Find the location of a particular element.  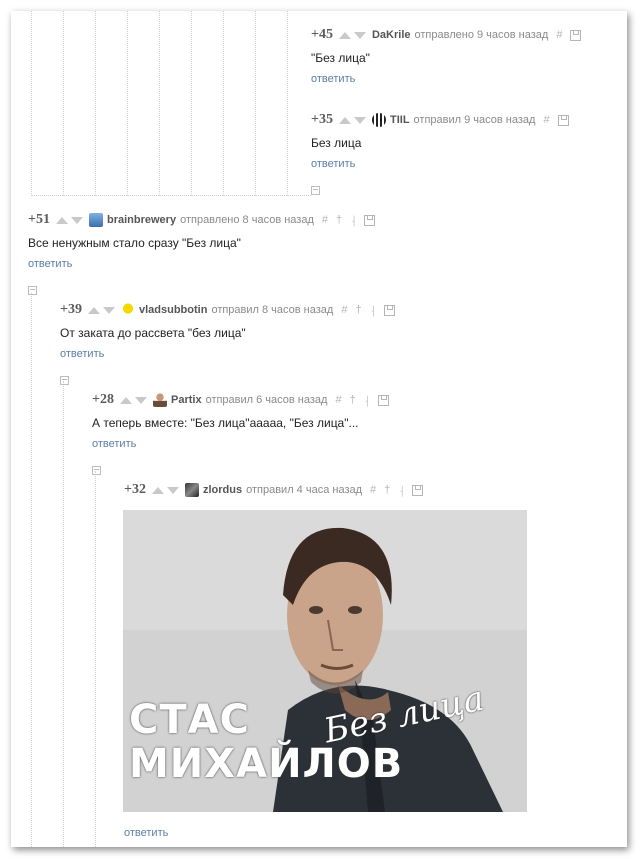

comment-meta: +28 Partix отправил 6 часов назад # † ⸡ is located at coordinates (240, 400).